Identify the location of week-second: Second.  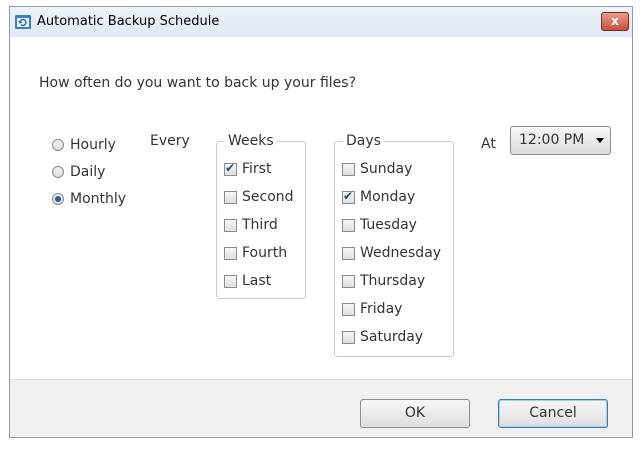
(259, 197).